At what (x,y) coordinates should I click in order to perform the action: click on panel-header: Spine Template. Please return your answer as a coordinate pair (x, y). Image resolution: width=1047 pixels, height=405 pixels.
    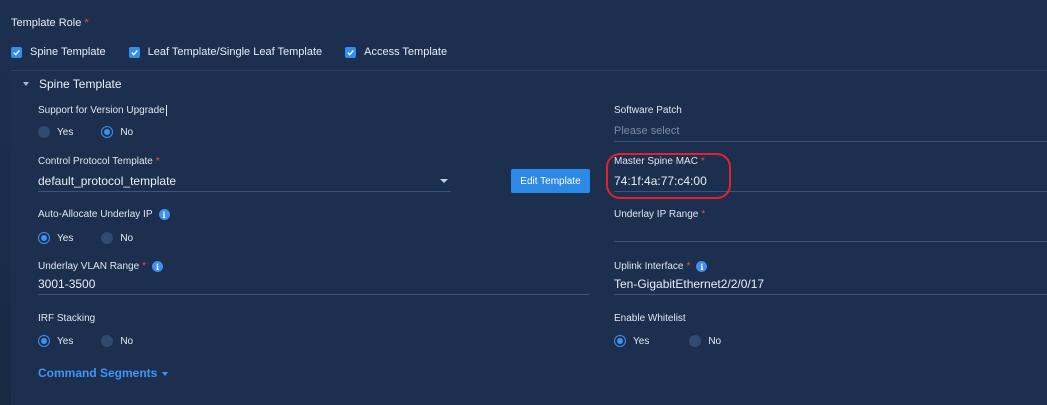
    Looking at the image, I should click on (72, 84).